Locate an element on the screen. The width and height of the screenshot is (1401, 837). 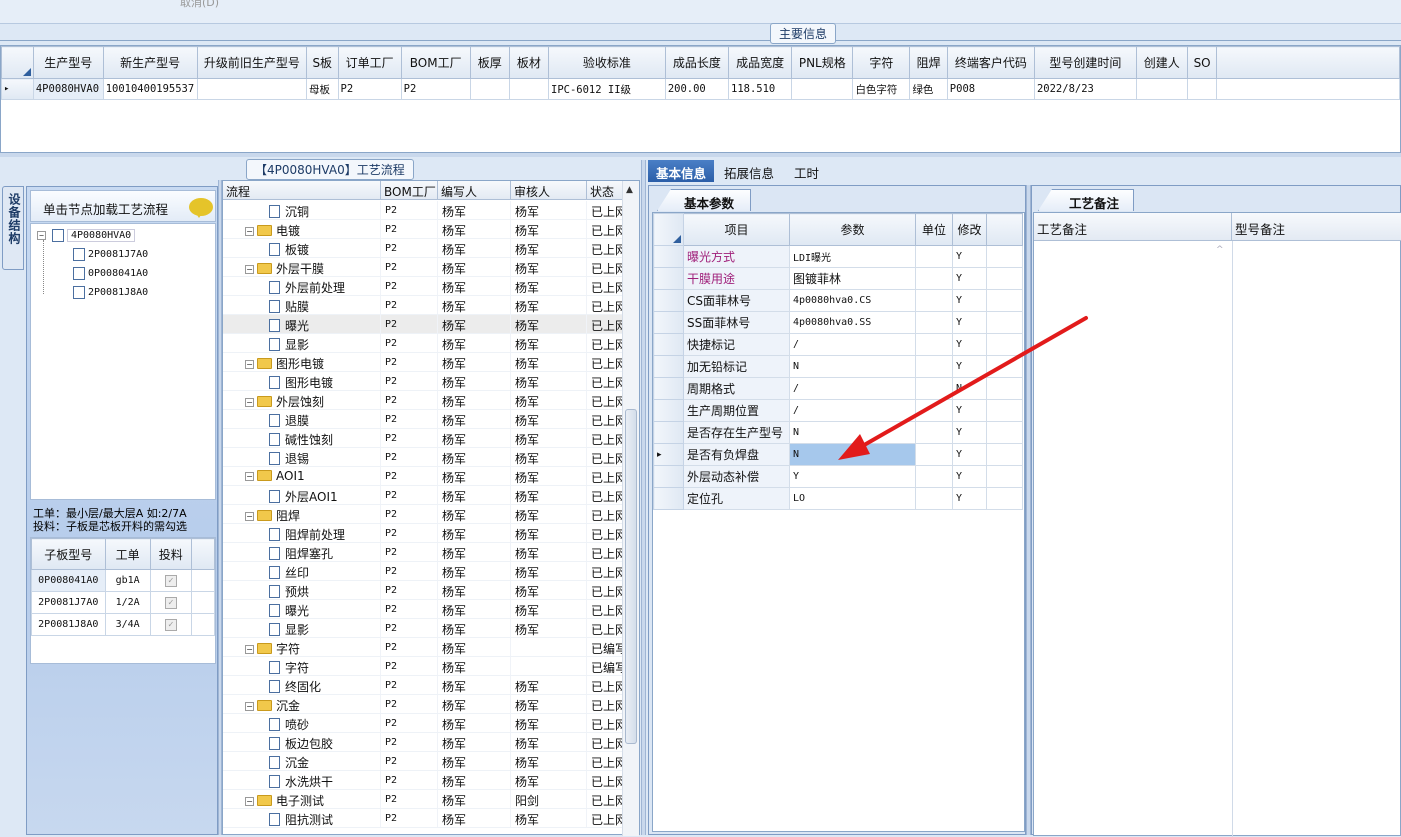
param-value: 4p0080hva0.CS is located at coordinates (852, 300).